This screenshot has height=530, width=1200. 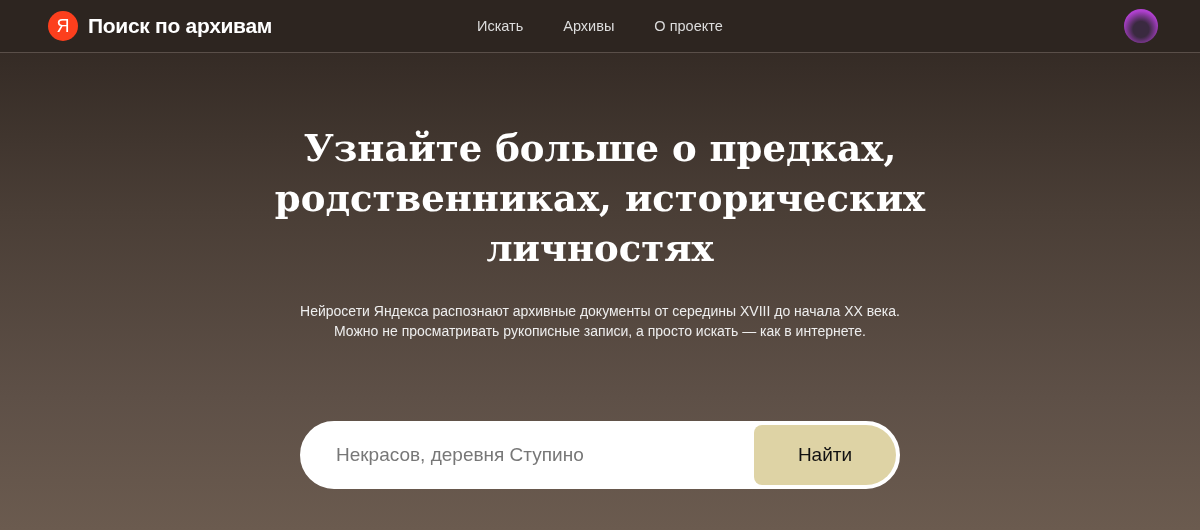 I want to click on logo-icon: Я, so click(x=63, y=26).